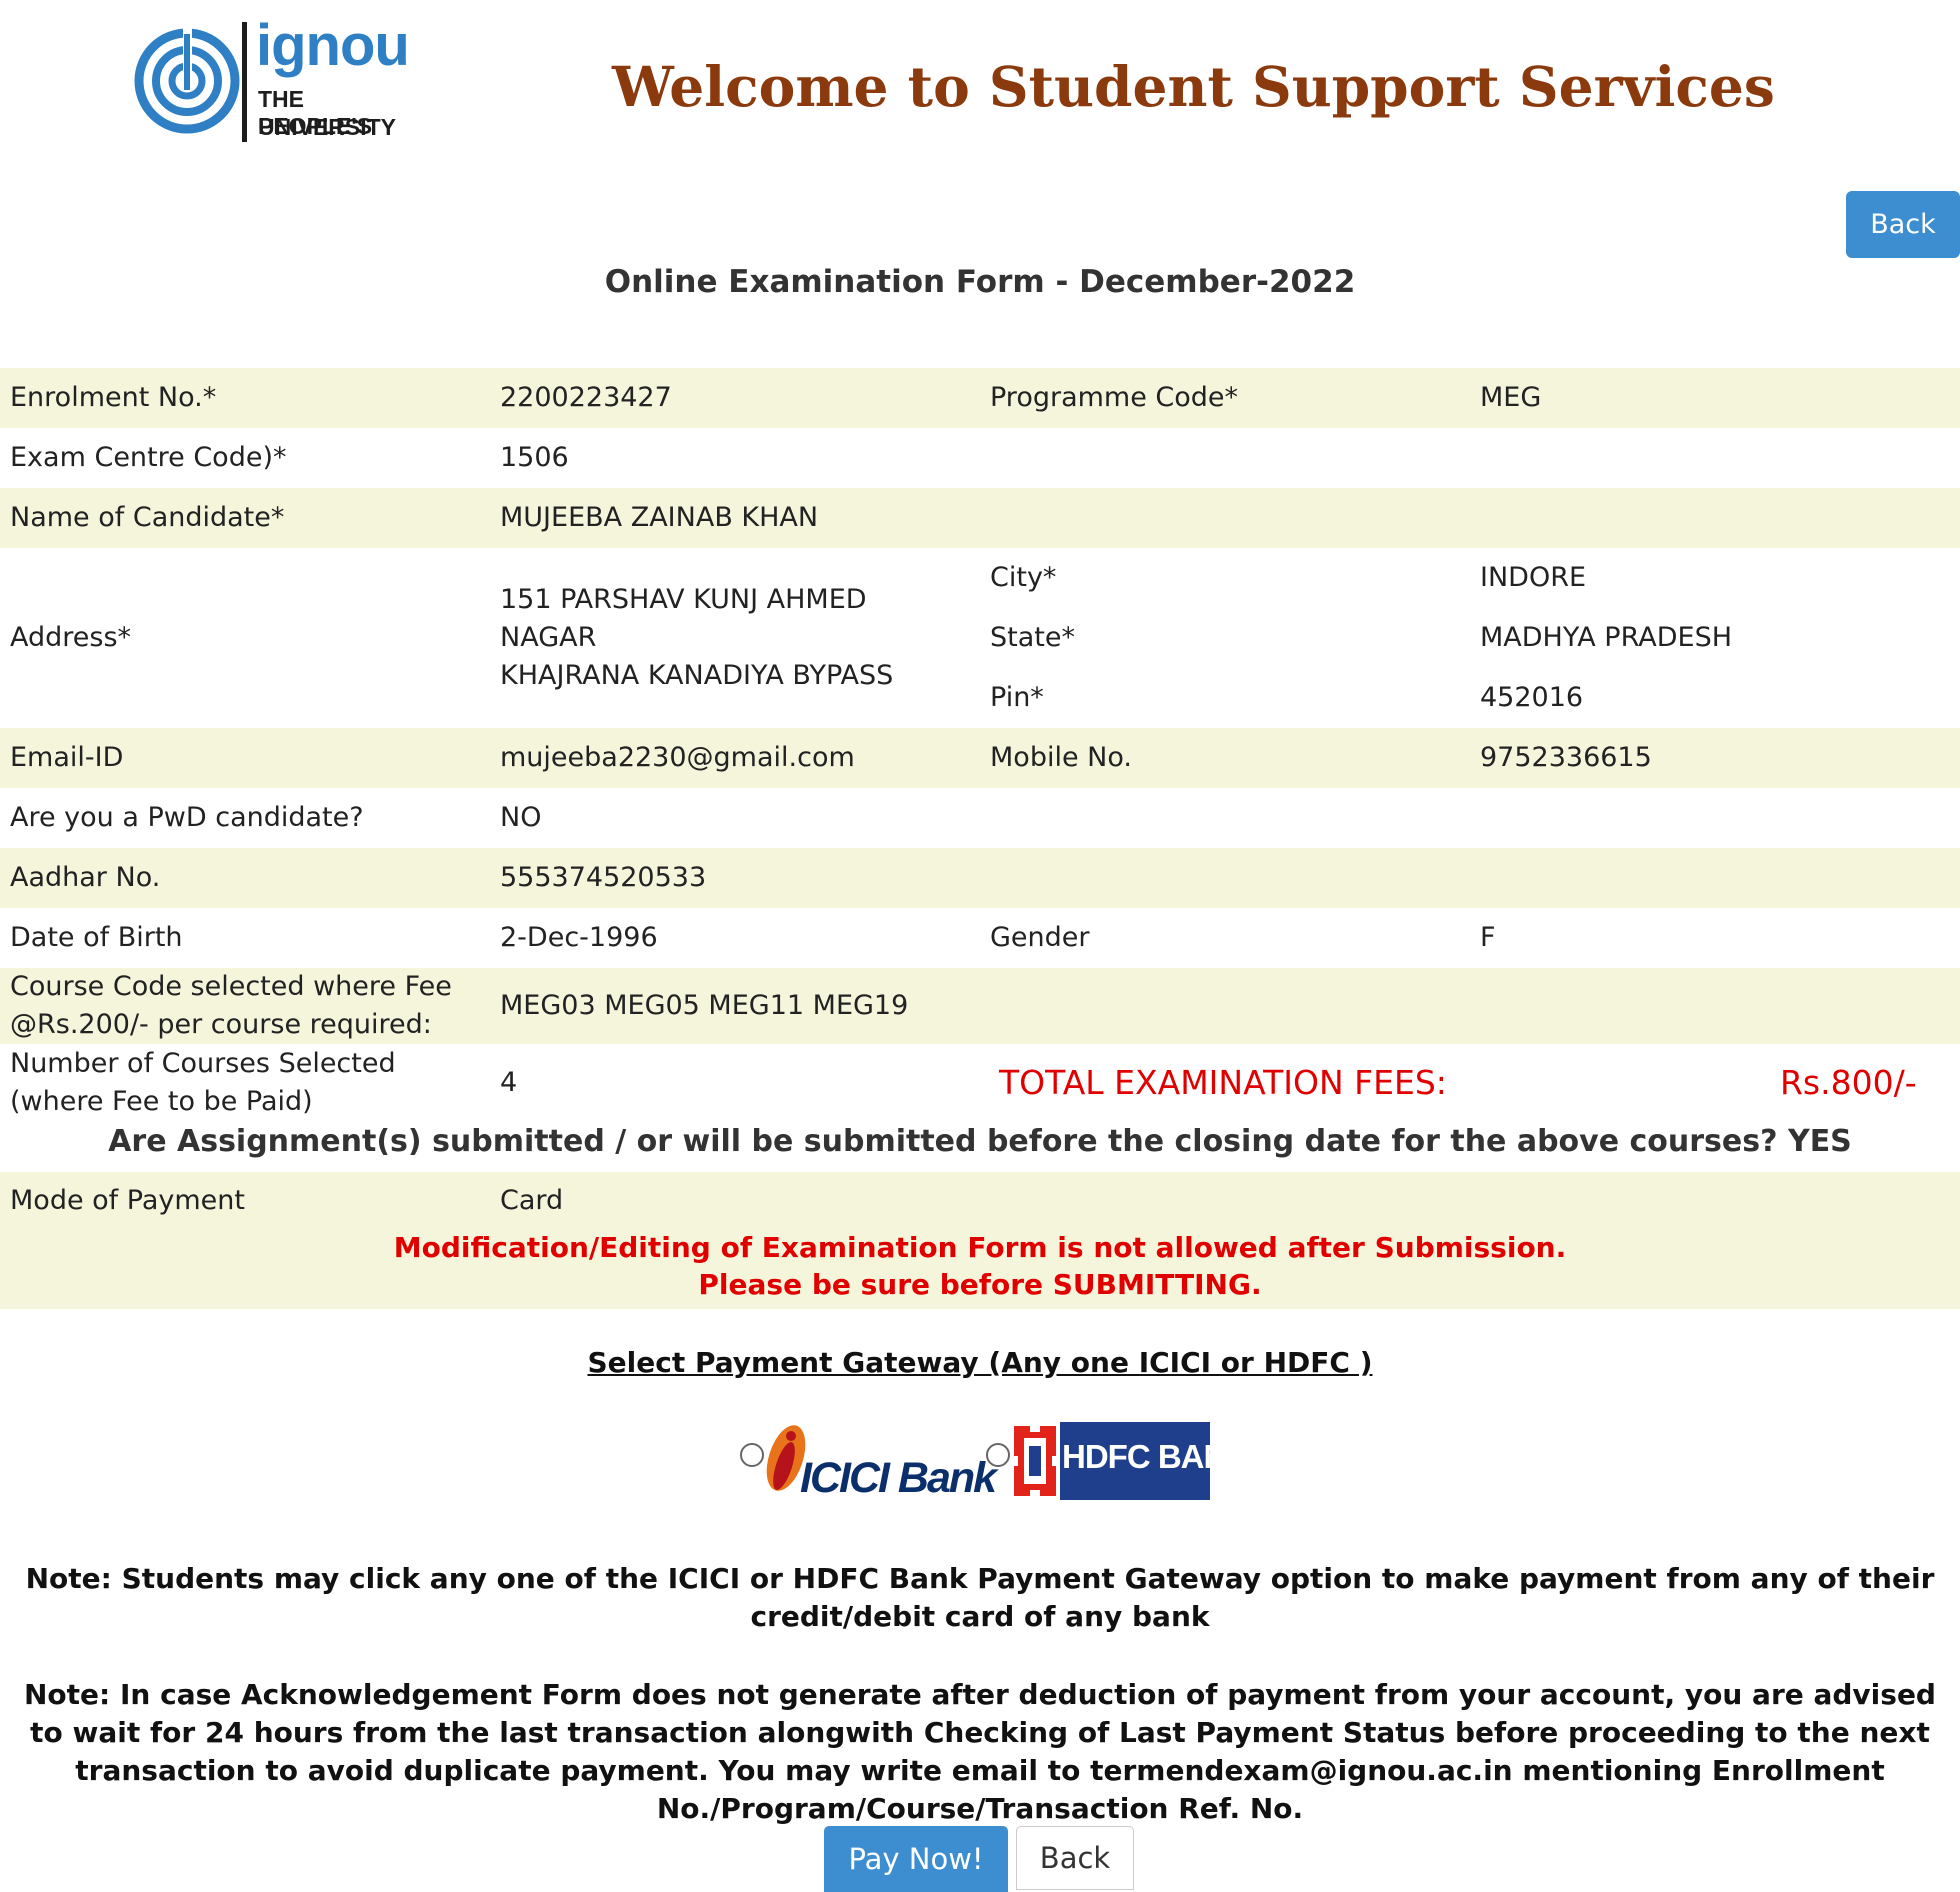  I want to click on row-pwd: Are you a PwD candidate? NO, so click(980, 818).